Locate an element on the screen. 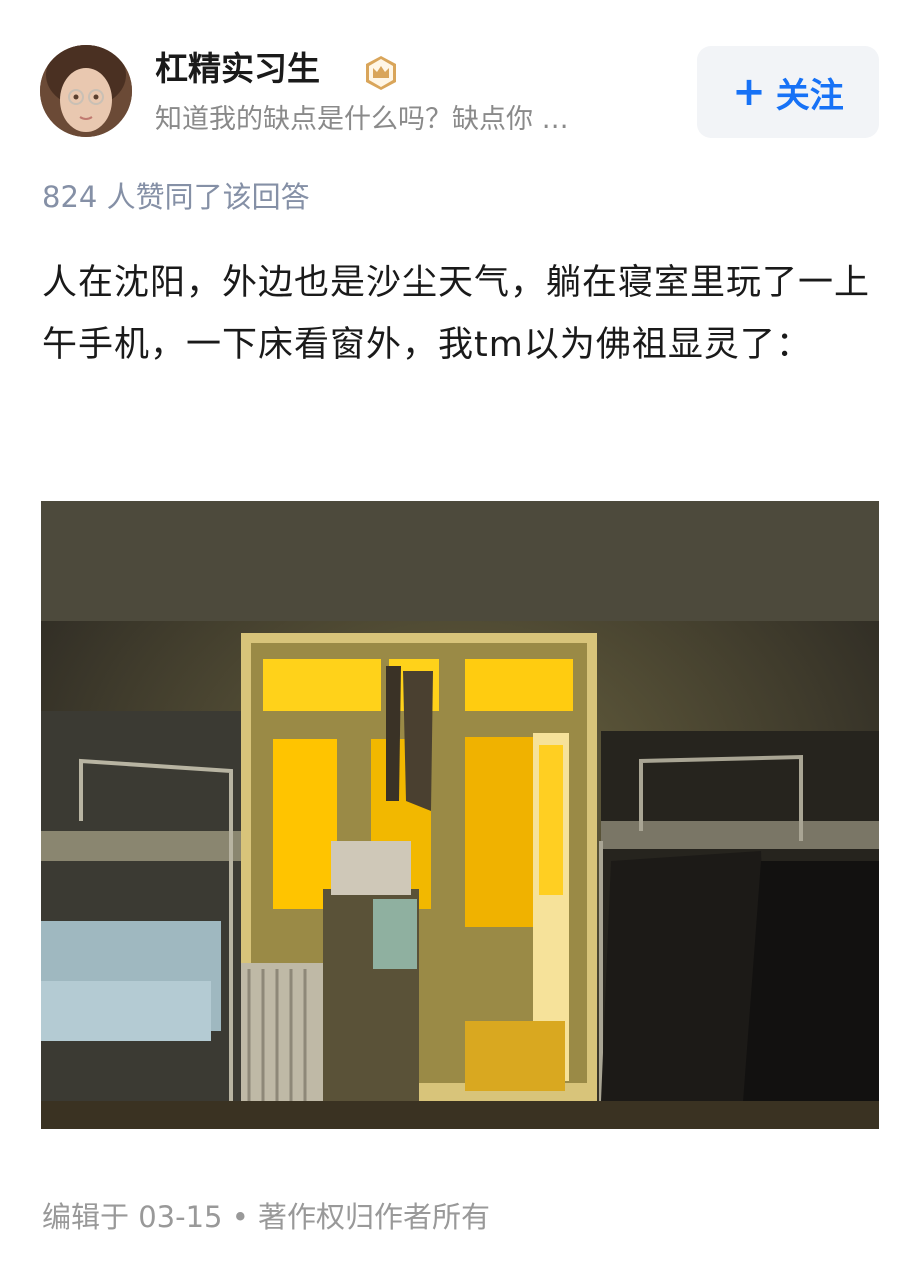 This screenshot has width=920, height=1280. copyright-notice: 著作权归作者所有 is located at coordinates (374, 1217).